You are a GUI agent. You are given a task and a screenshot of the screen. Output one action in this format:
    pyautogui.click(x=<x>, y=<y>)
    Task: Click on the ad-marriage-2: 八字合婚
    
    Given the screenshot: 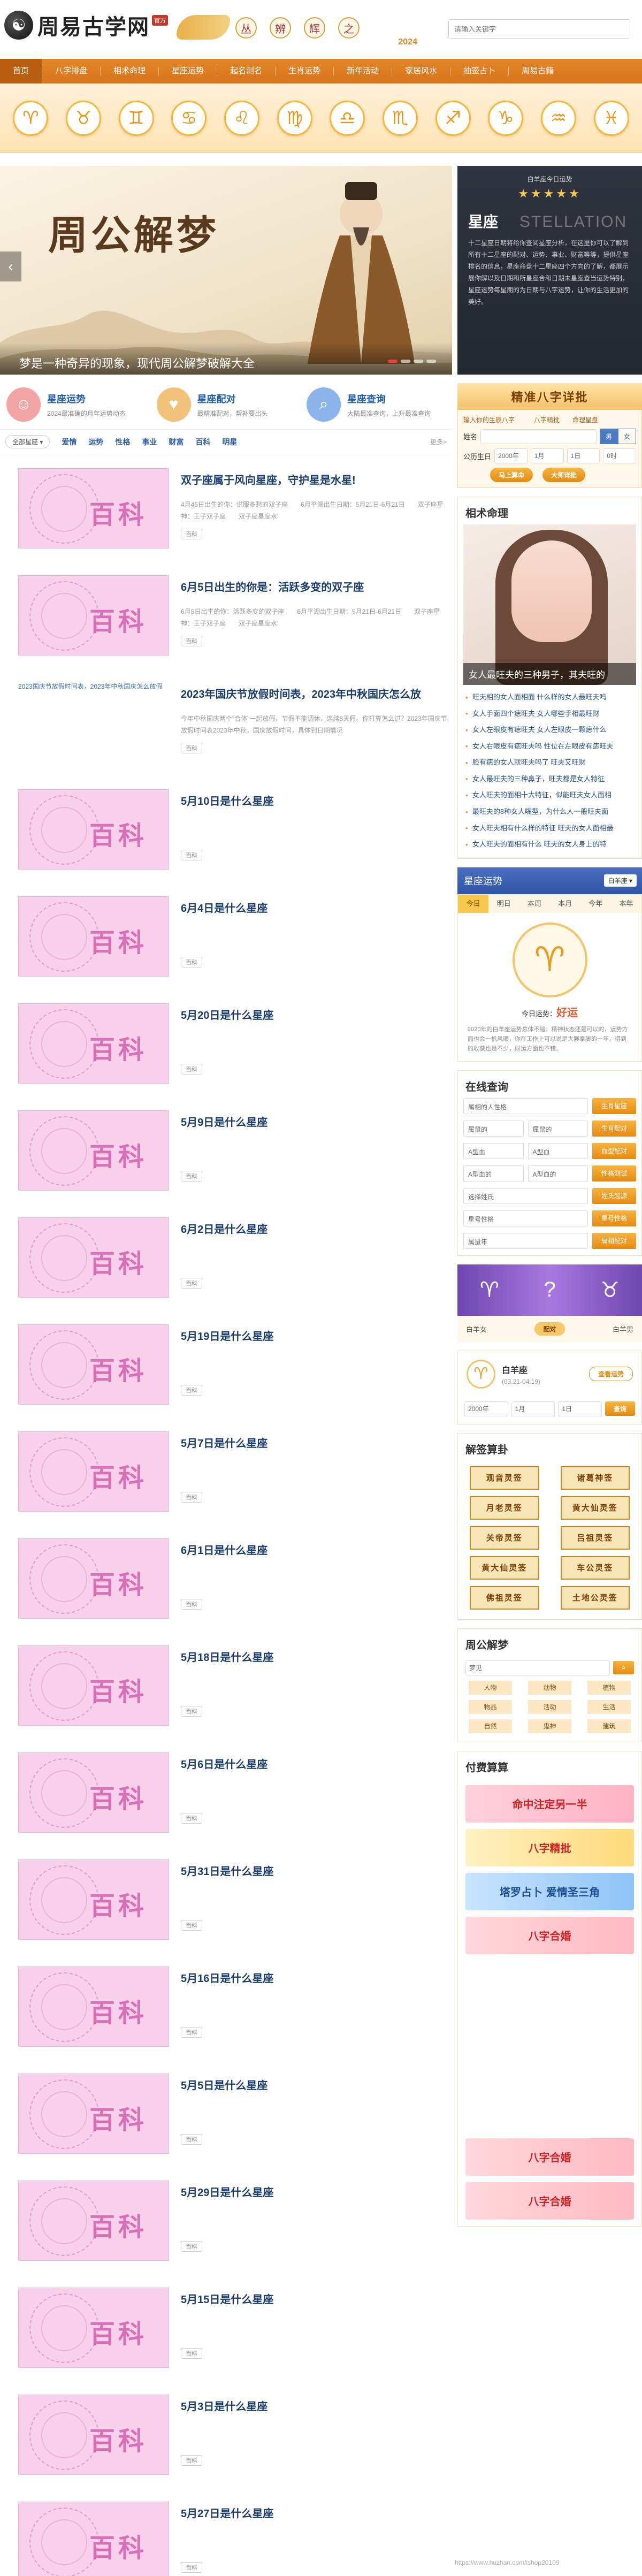 What is the action you would take?
    pyautogui.click(x=549, y=2157)
    